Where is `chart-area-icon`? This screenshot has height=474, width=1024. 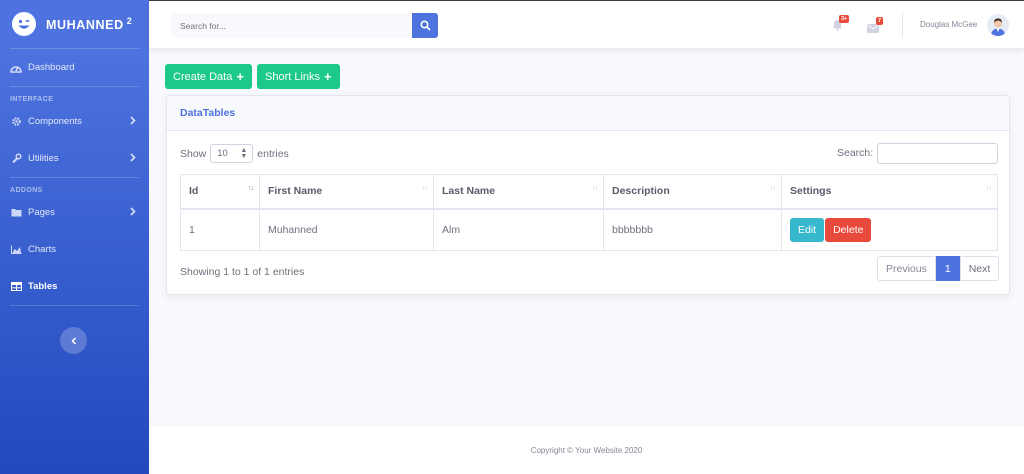
chart-area-icon is located at coordinates (16, 250).